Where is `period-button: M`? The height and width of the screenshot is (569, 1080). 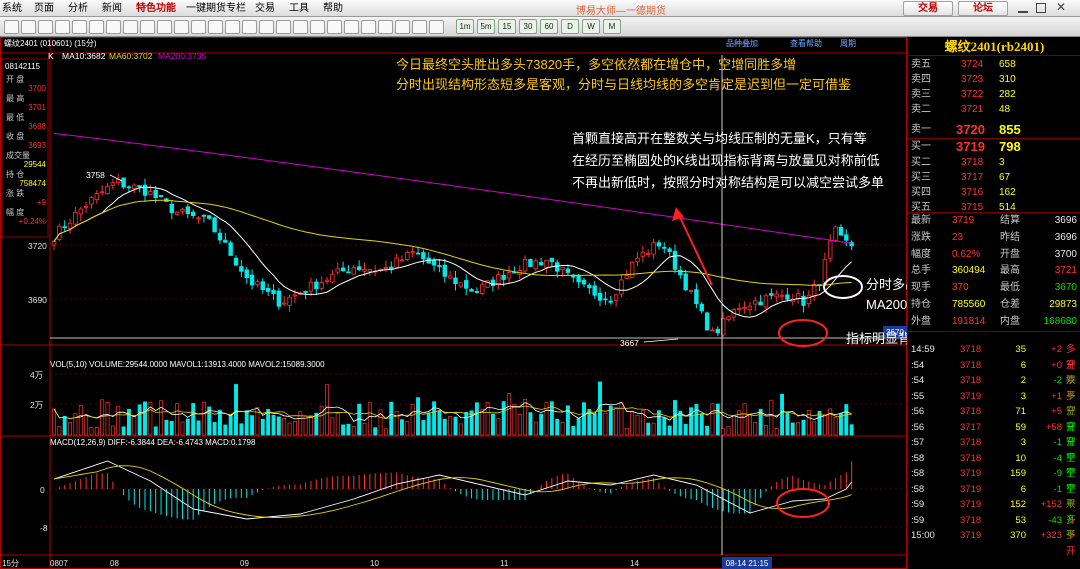 period-button: M is located at coordinates (612, 26).